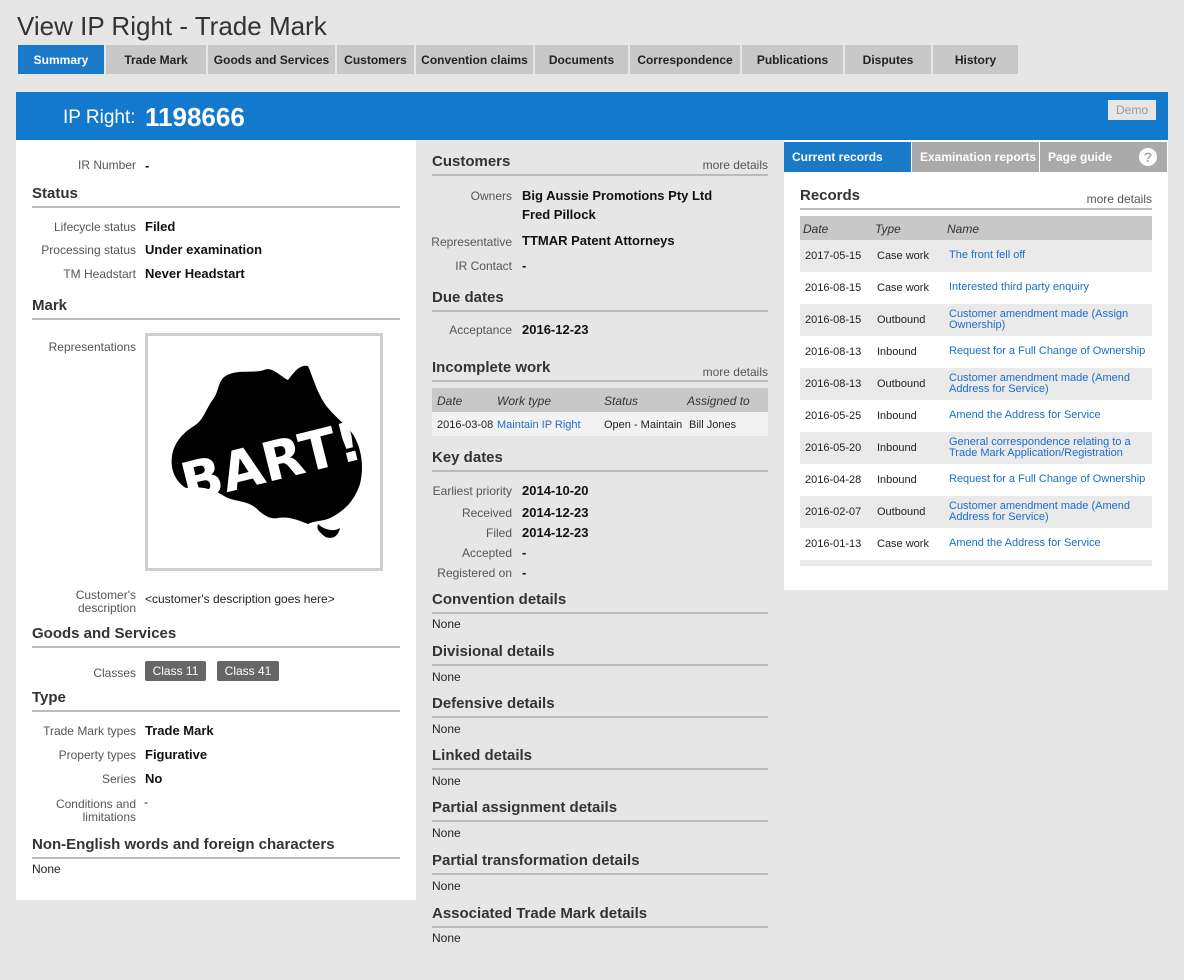 The width and height of the screenshot is (1184, 980). Describe the element at coordinates (94, 227) in the screenshot. I see `lifecycle-status-label: Lifecycle status` at that location.